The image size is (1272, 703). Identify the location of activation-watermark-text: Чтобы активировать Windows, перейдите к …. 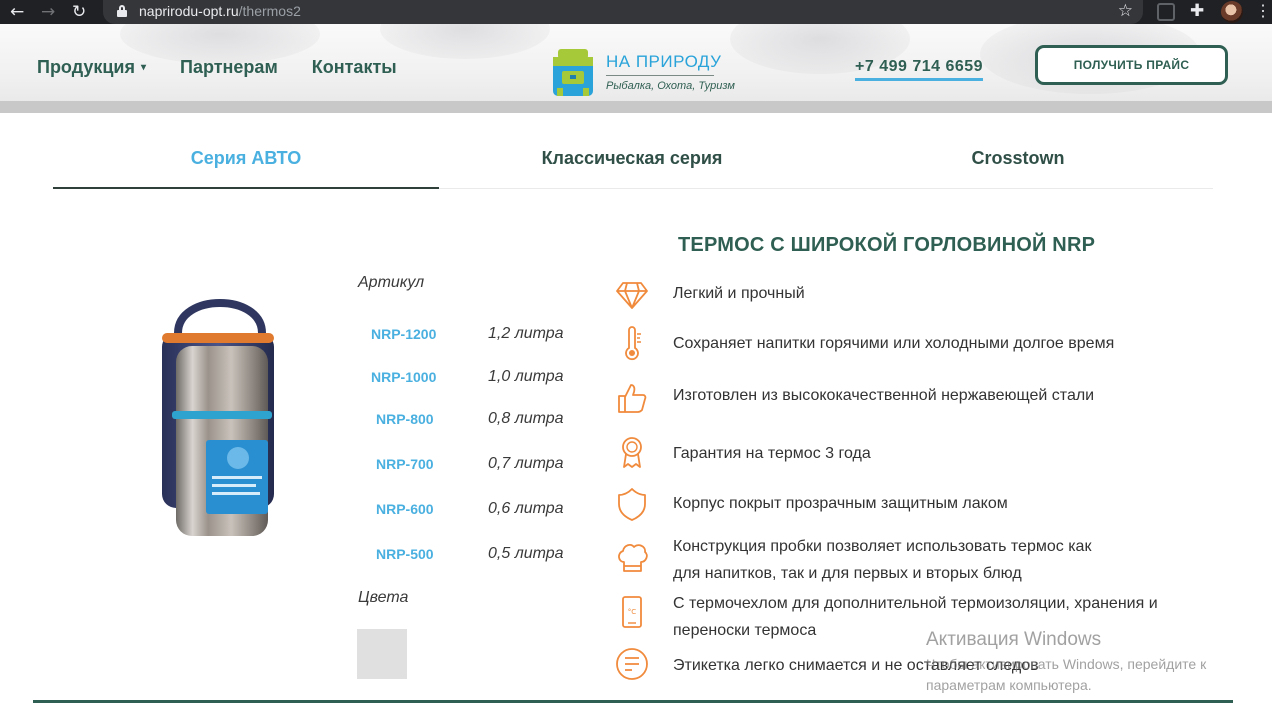
(1066, 675).